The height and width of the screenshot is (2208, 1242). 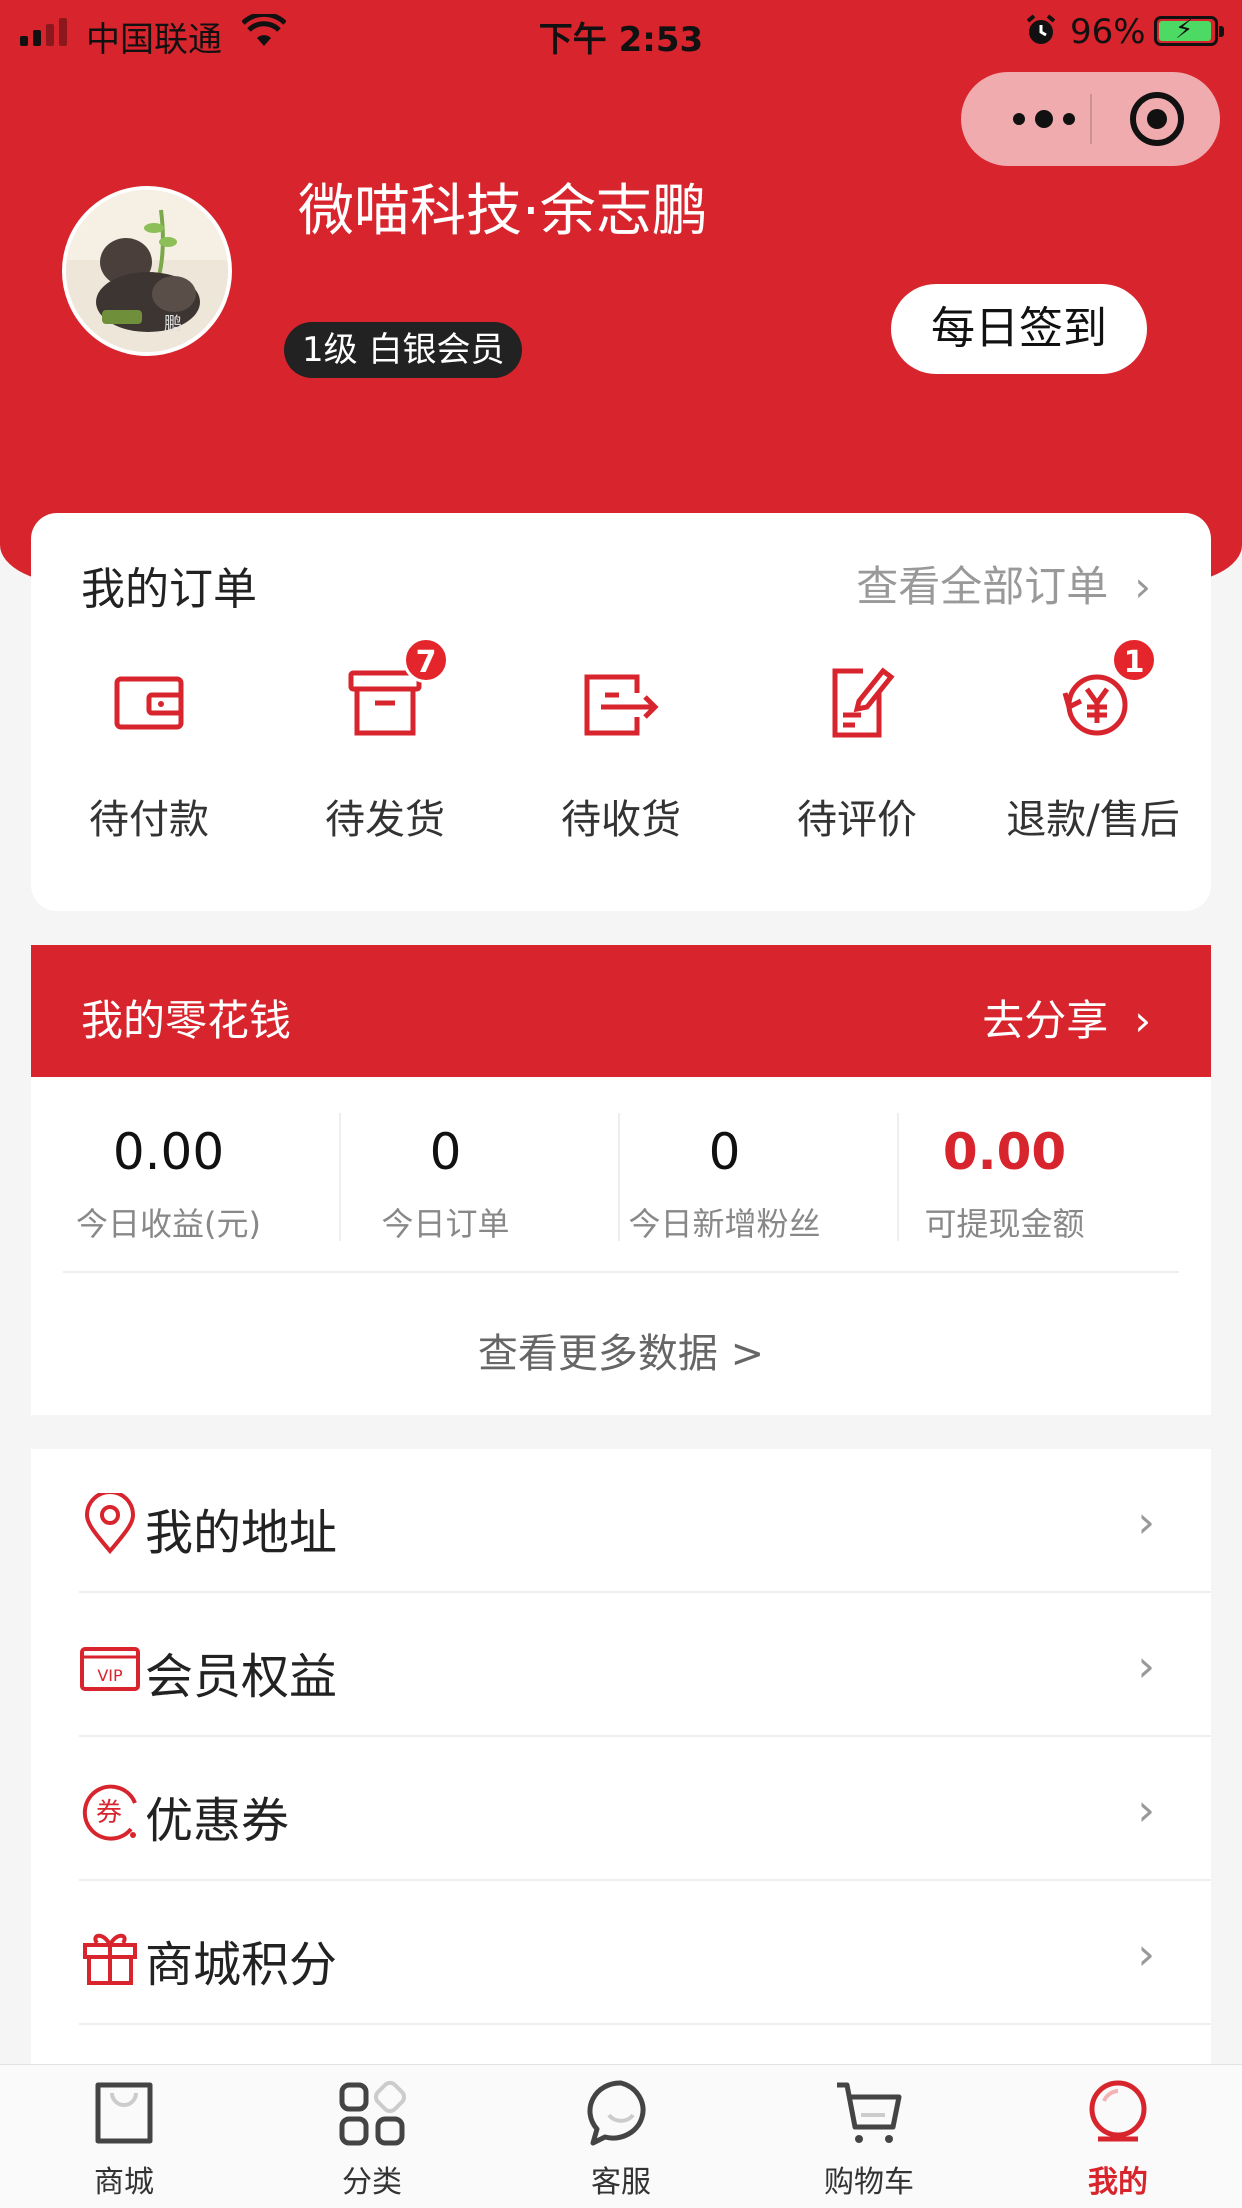 What do you see at coordinates (1044, 119) in the screenshot?
I see `more-options-icon` at bounding box center [1044, 119].